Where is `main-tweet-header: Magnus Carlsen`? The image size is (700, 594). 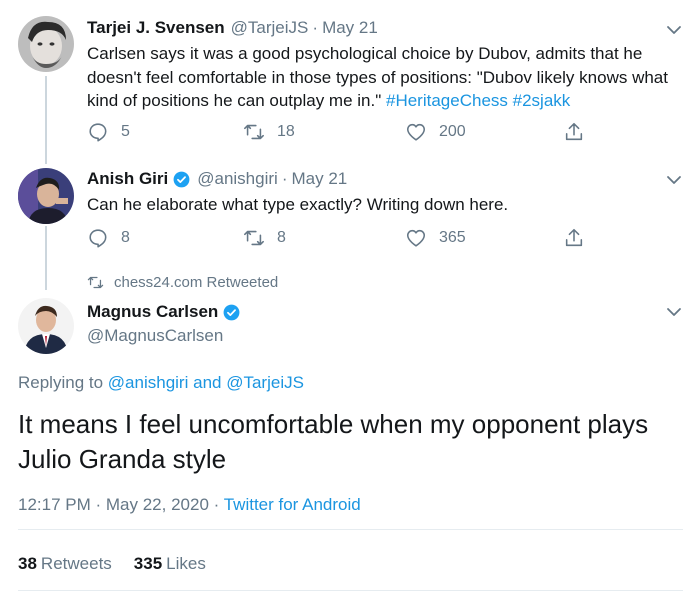
main-tweet-header: Magnus Carlsen is located at coordinates (164, 312).